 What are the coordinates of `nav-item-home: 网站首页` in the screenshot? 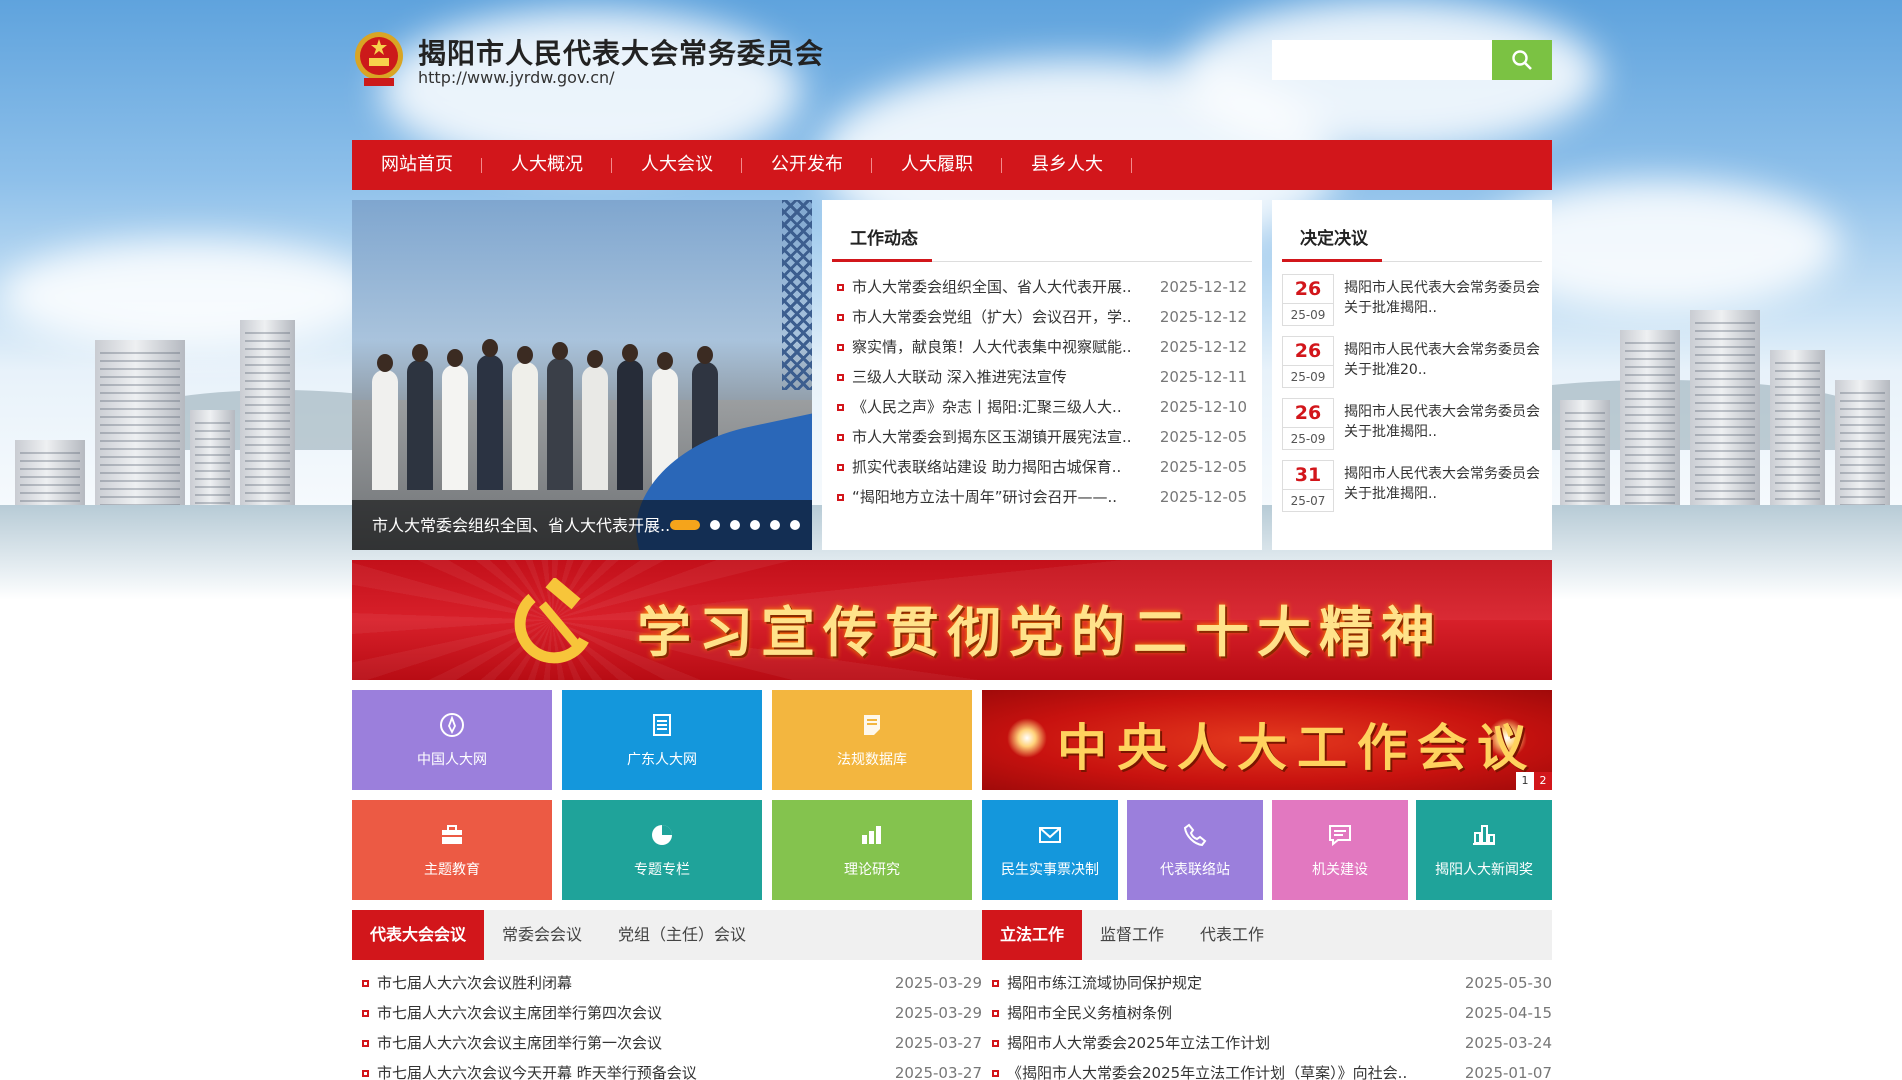 It's located at (417, 165).